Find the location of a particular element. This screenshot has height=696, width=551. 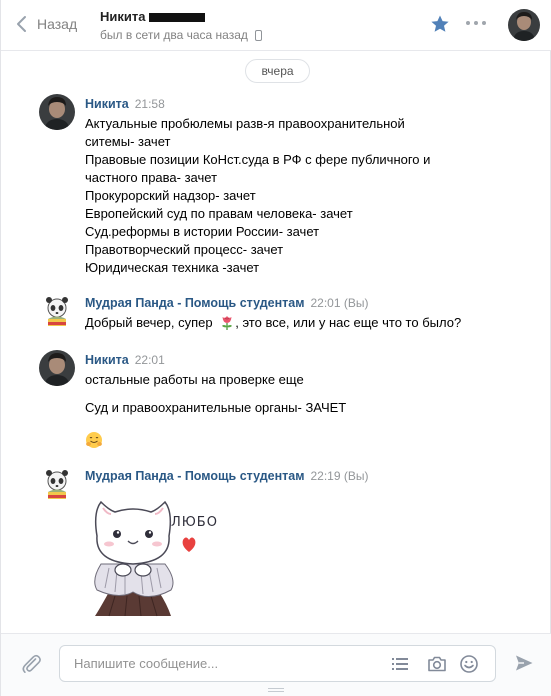

message-line: Суд.реформы в истории России- зачет is located at coordinates (202, 231).